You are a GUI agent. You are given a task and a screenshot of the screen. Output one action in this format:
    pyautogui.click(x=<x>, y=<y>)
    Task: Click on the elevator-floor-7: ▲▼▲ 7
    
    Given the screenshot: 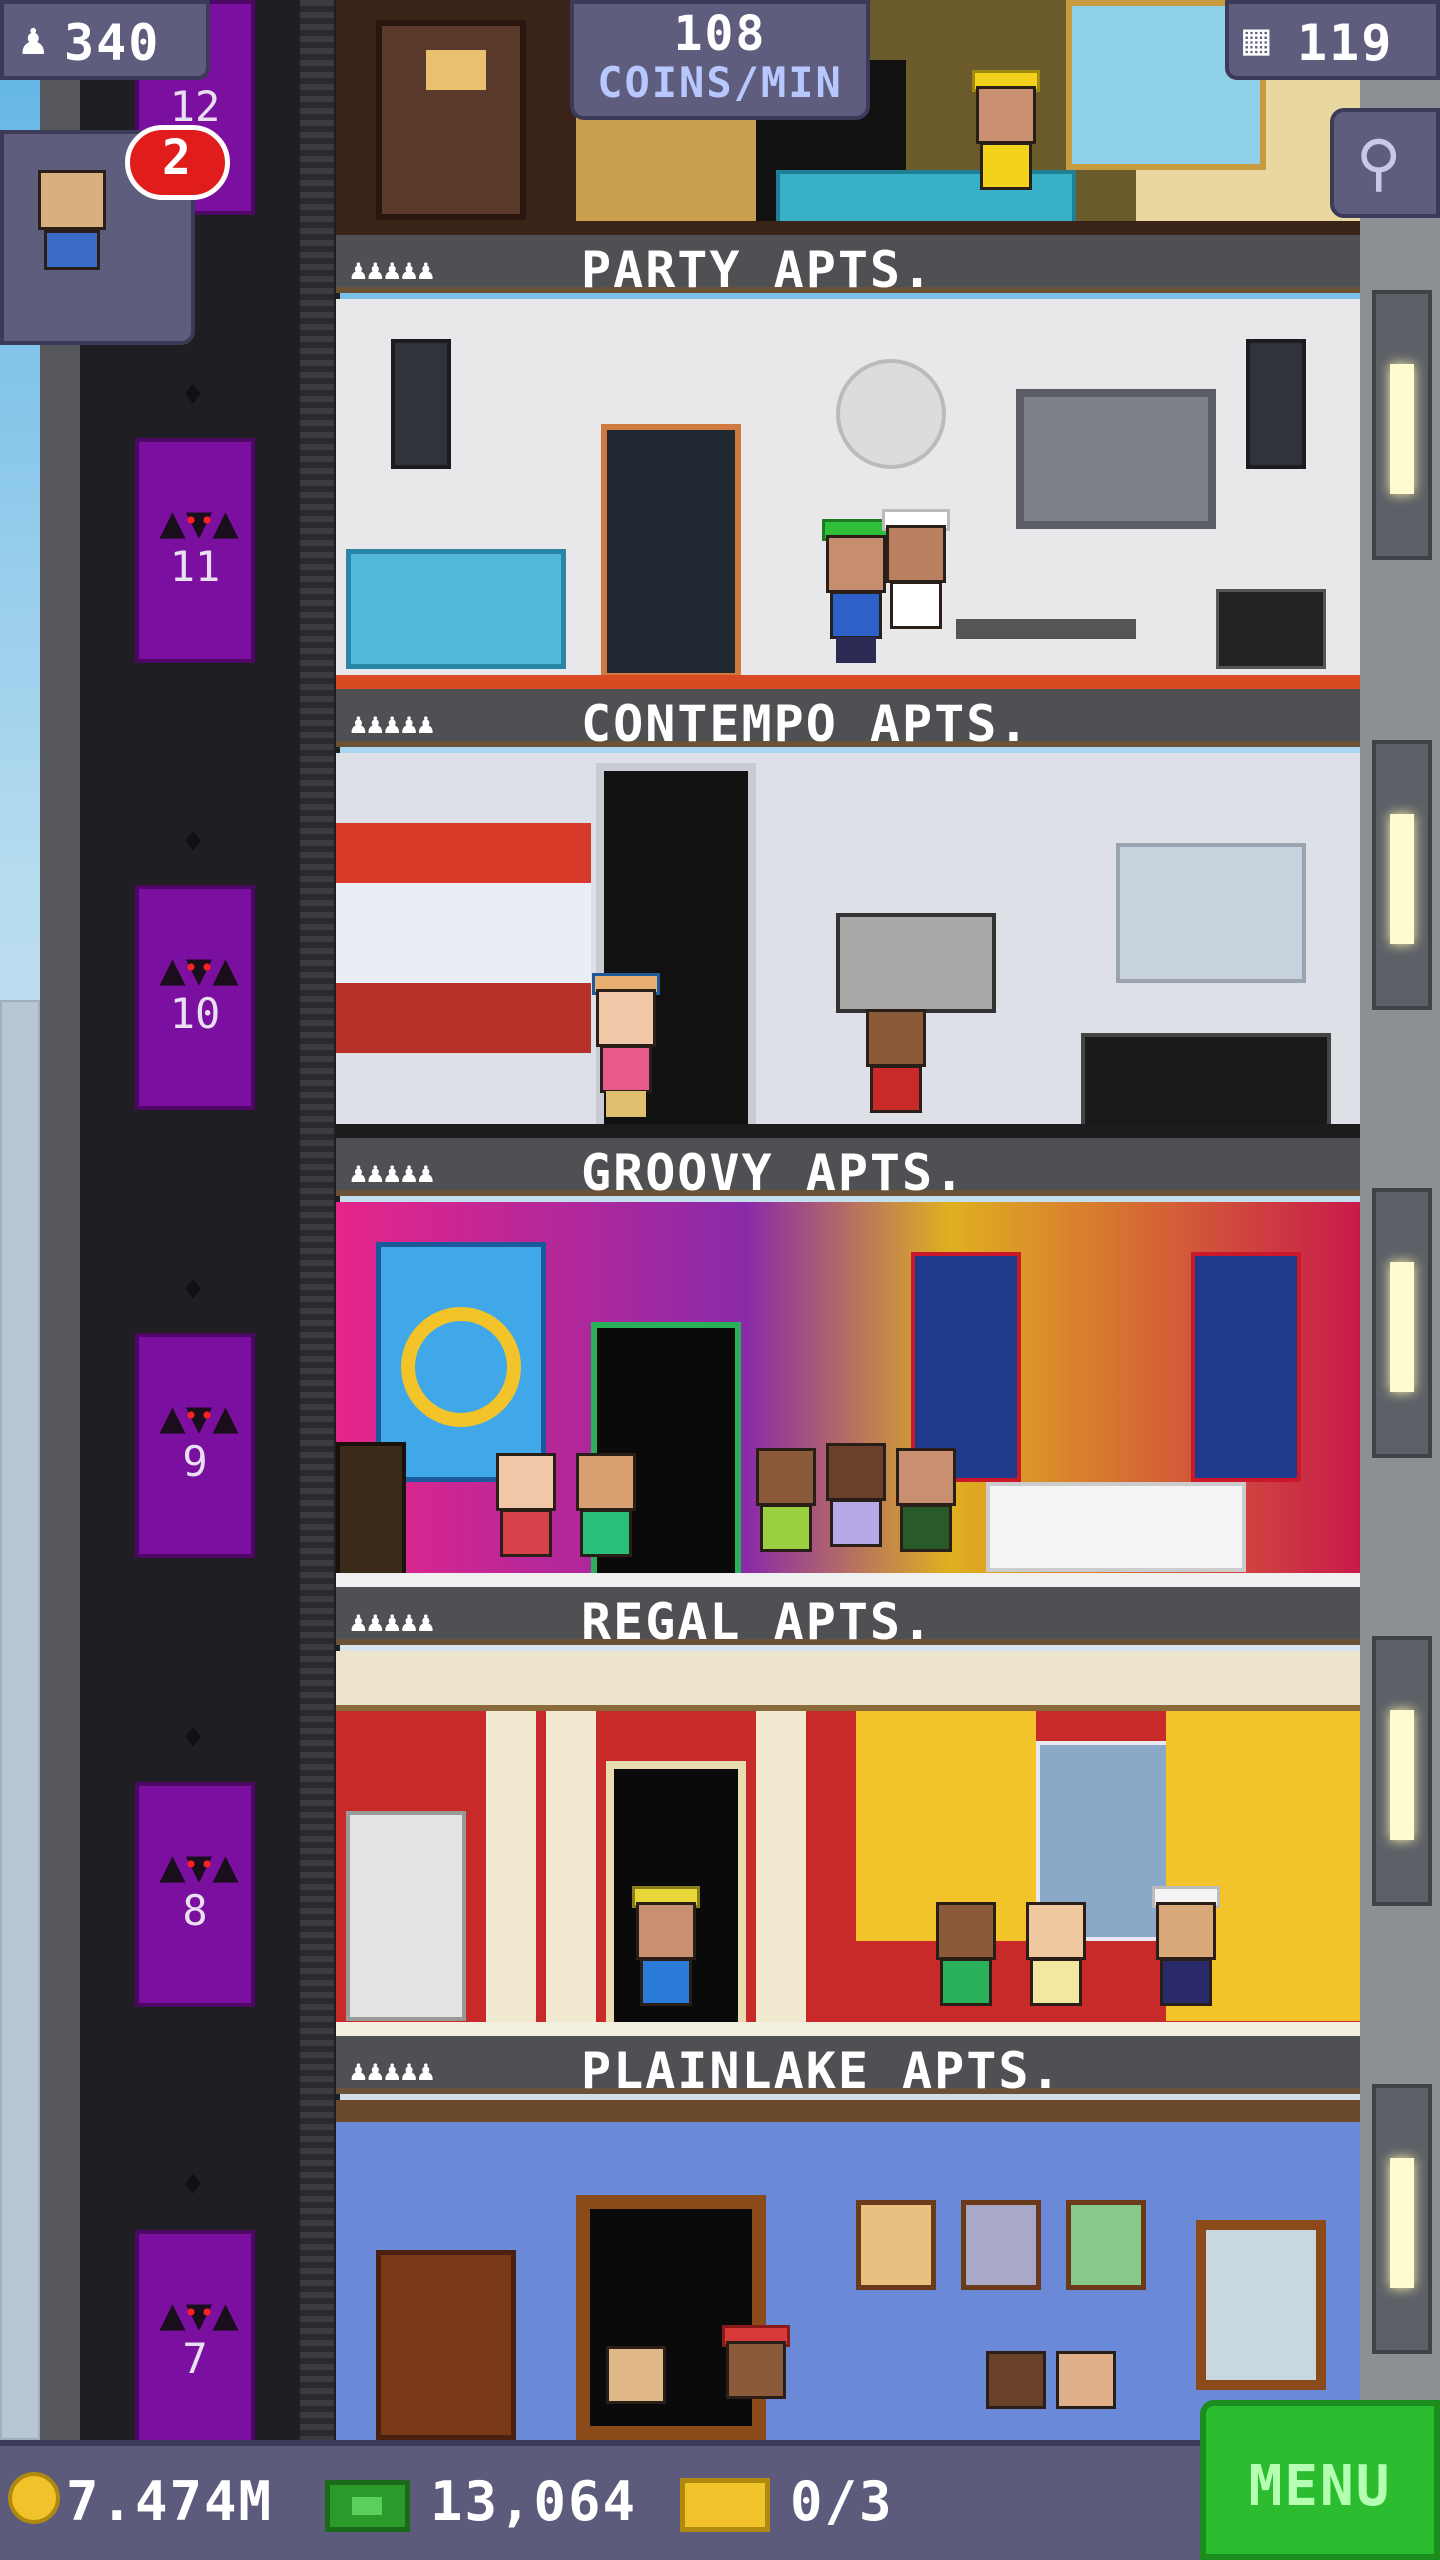 What is the action you would take?
    pyautogui.click(x=195, y=2337)
    